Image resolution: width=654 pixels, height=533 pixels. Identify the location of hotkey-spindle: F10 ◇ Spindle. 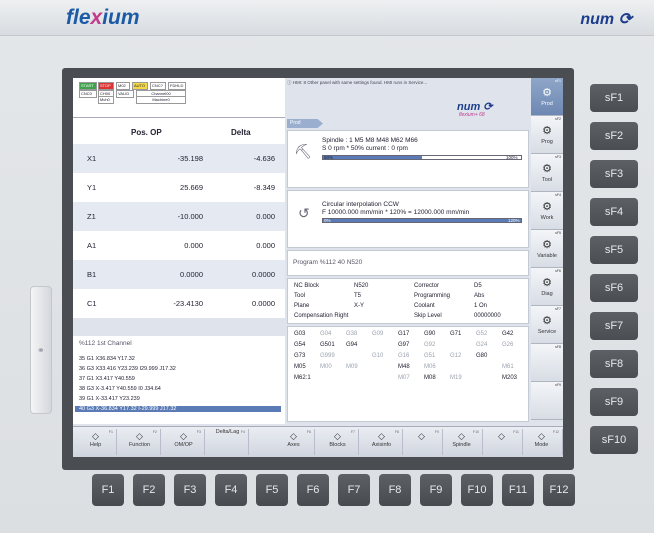
(462, 442).